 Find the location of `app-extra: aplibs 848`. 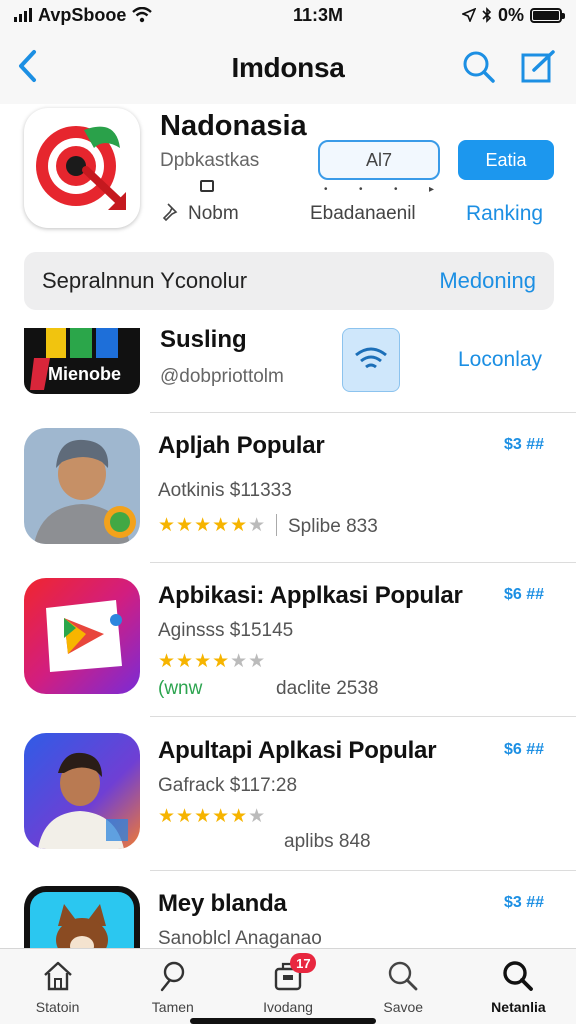

app-extra: aplibs 848 is located at coordinates (327, 841).